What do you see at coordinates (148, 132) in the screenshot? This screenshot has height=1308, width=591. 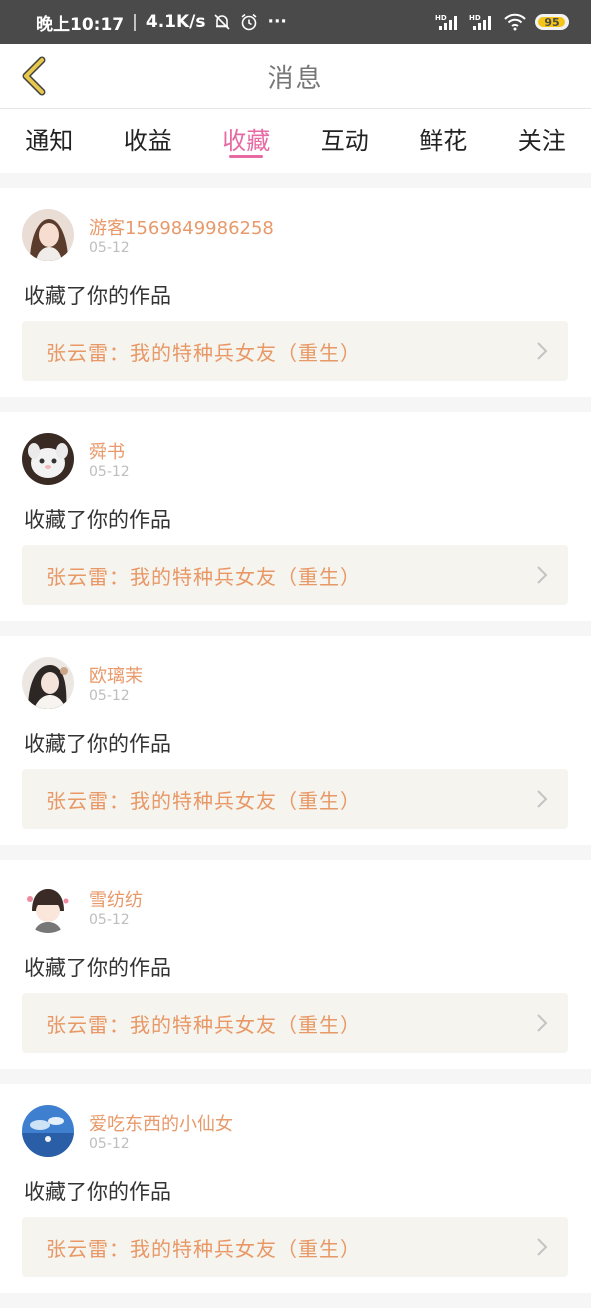 I see `tab-earnings: 收益` at bounding box center [148, 132].